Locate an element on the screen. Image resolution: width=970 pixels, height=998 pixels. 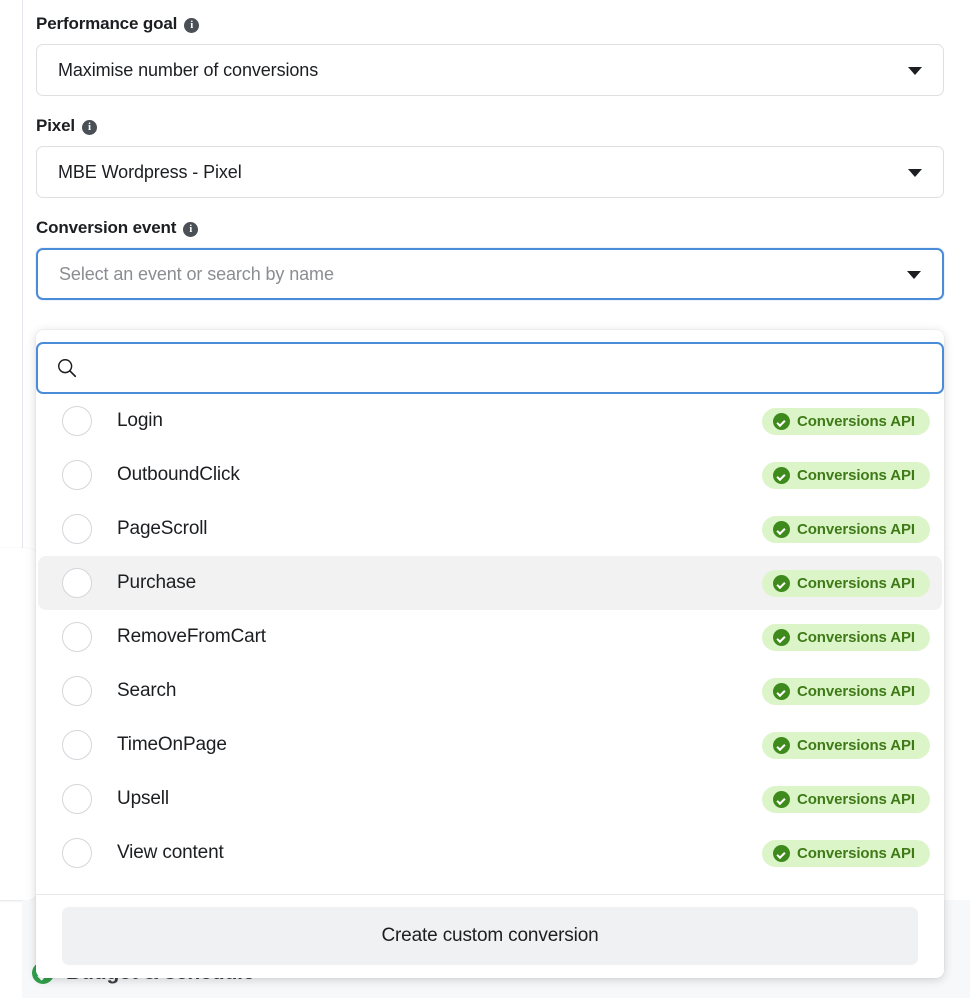
pixel-value: MBE Wordpress - Pixel is located at coordinates (150, 171).